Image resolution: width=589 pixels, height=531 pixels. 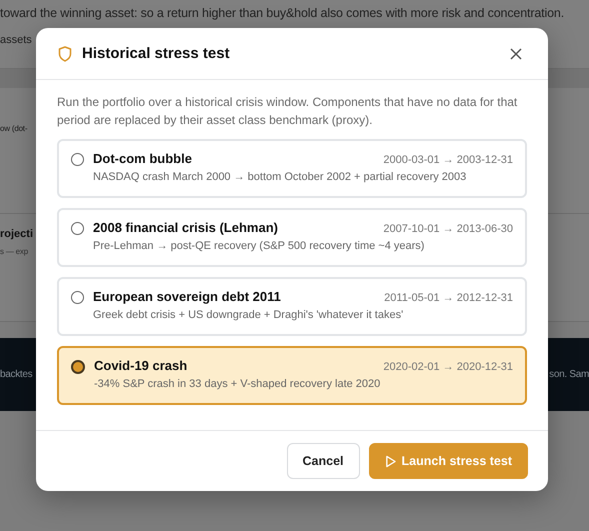 What do you see at coordinates (142, 158) in the screenshot?
I see `scenario-title: Dot-com bubble` at bounding box center [142, 158].